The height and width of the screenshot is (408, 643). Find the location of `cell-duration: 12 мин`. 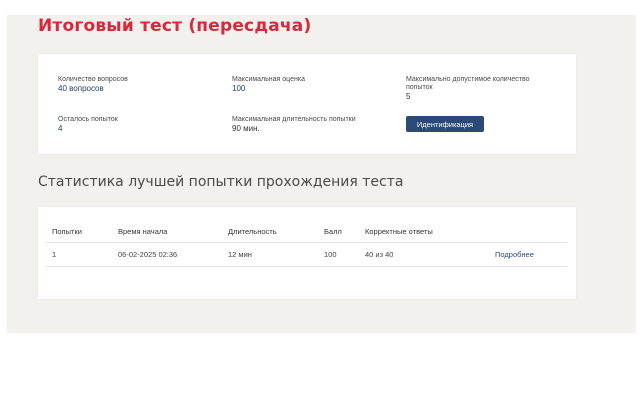

cell-duration: 12 мин is located at coordinates (240, 254).